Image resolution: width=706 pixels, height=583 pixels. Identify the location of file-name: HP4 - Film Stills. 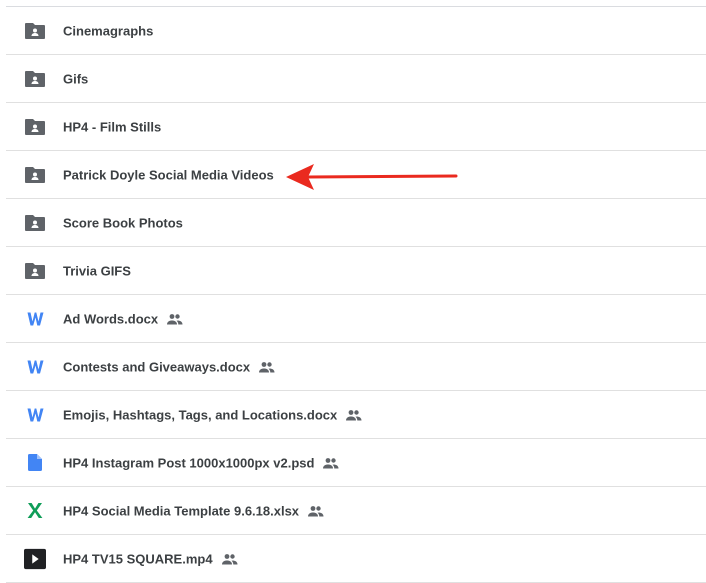
(112, 126).